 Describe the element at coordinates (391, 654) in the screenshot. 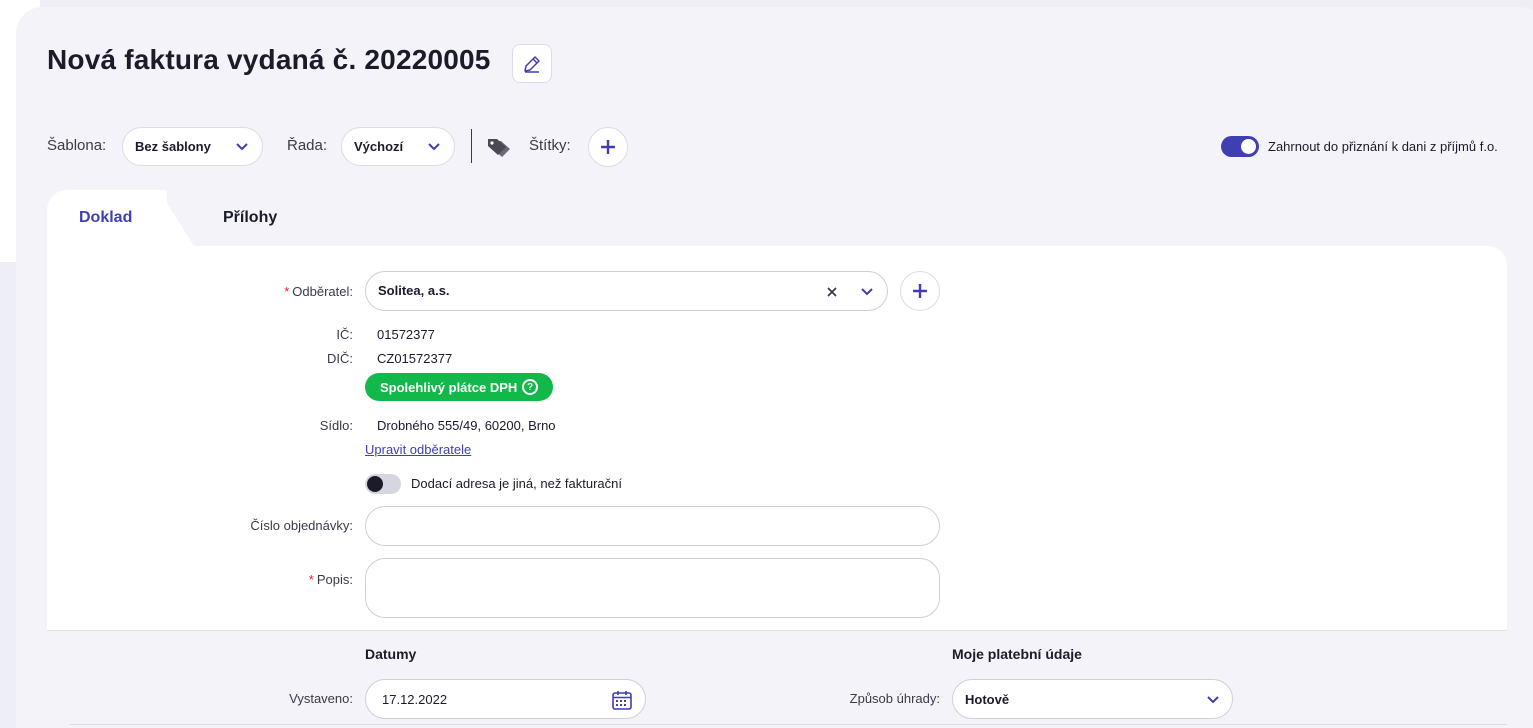

I see `dates-section-title: Datumy` at that location.